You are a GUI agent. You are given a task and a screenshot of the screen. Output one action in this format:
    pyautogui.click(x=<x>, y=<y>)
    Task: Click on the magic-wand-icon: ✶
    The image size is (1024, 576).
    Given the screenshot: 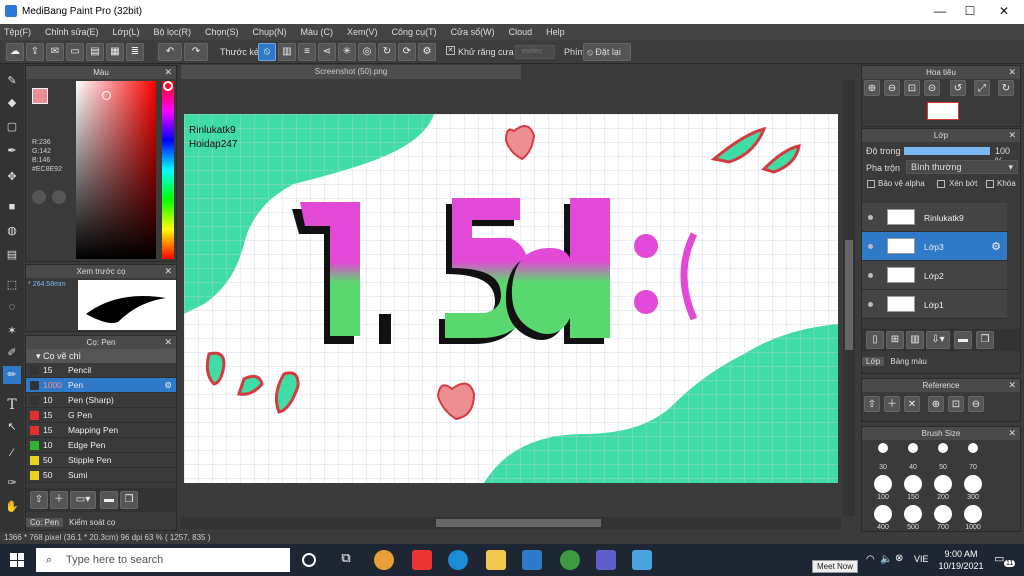 What is the action you would take?
    pyautogui.click(x=12, y=331)
    